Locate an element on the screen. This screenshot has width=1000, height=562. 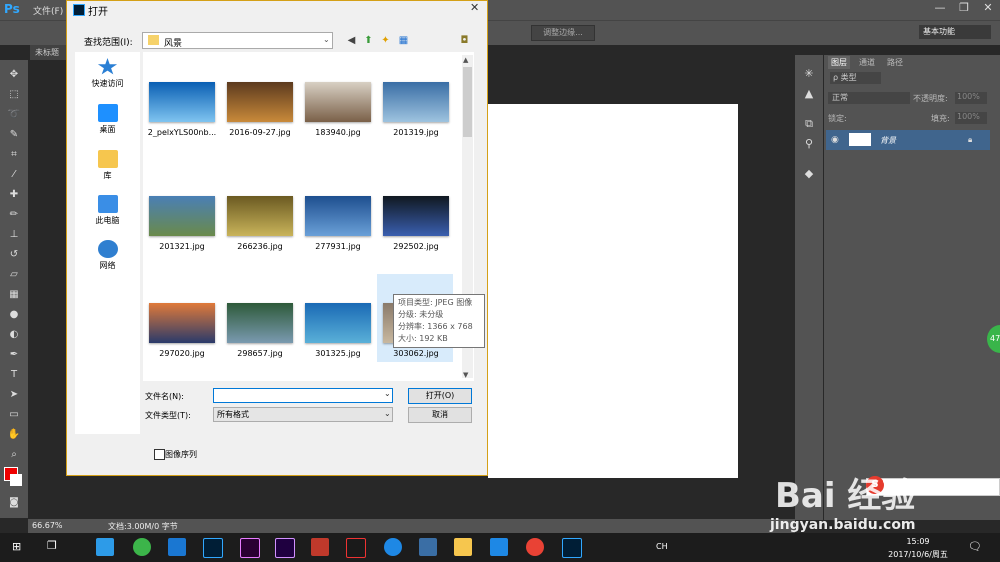
close-button: ✕ is located at coordinates (988, 10).